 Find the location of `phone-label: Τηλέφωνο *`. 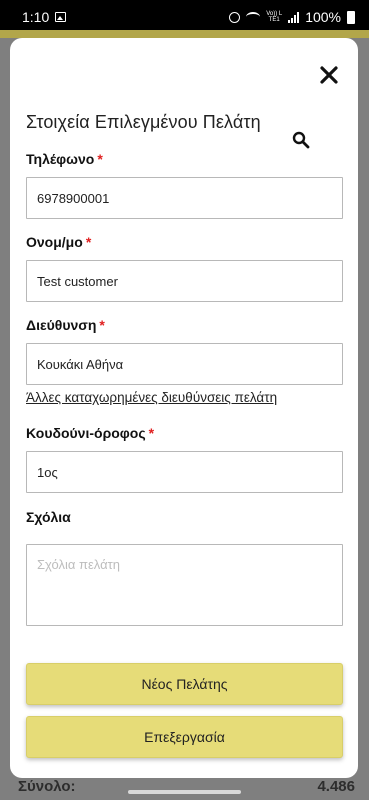

phone-label: Τηλέφωνο * is located at coordinates (64, 159).